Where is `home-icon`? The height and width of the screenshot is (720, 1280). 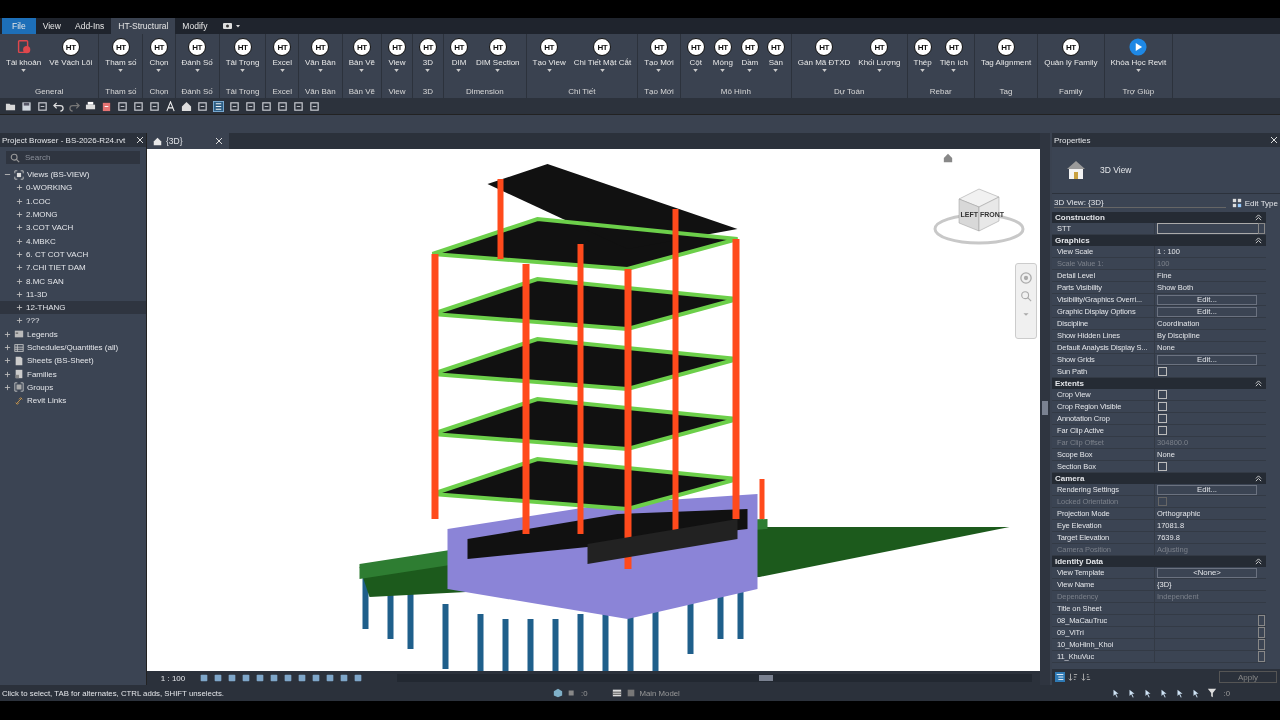 home-icon is located at coordinates (186, 106).